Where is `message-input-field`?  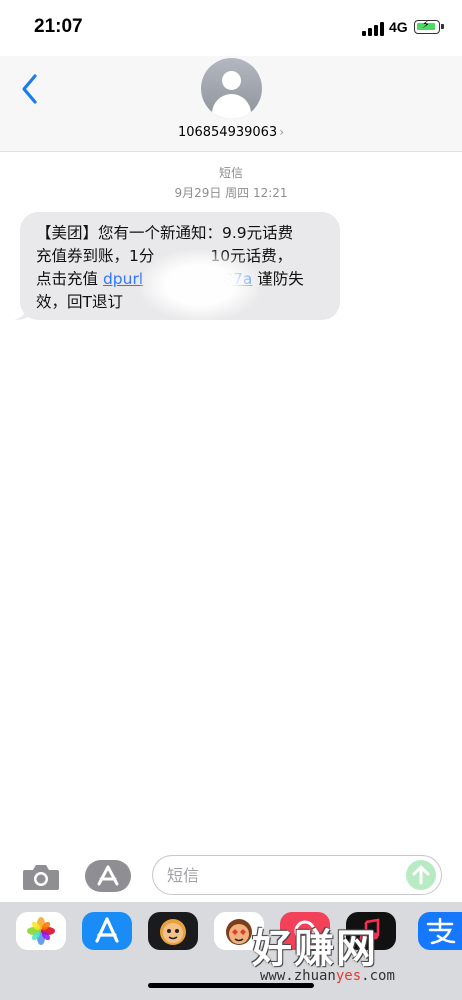 message-input-field is located at coordinates (297, 875).